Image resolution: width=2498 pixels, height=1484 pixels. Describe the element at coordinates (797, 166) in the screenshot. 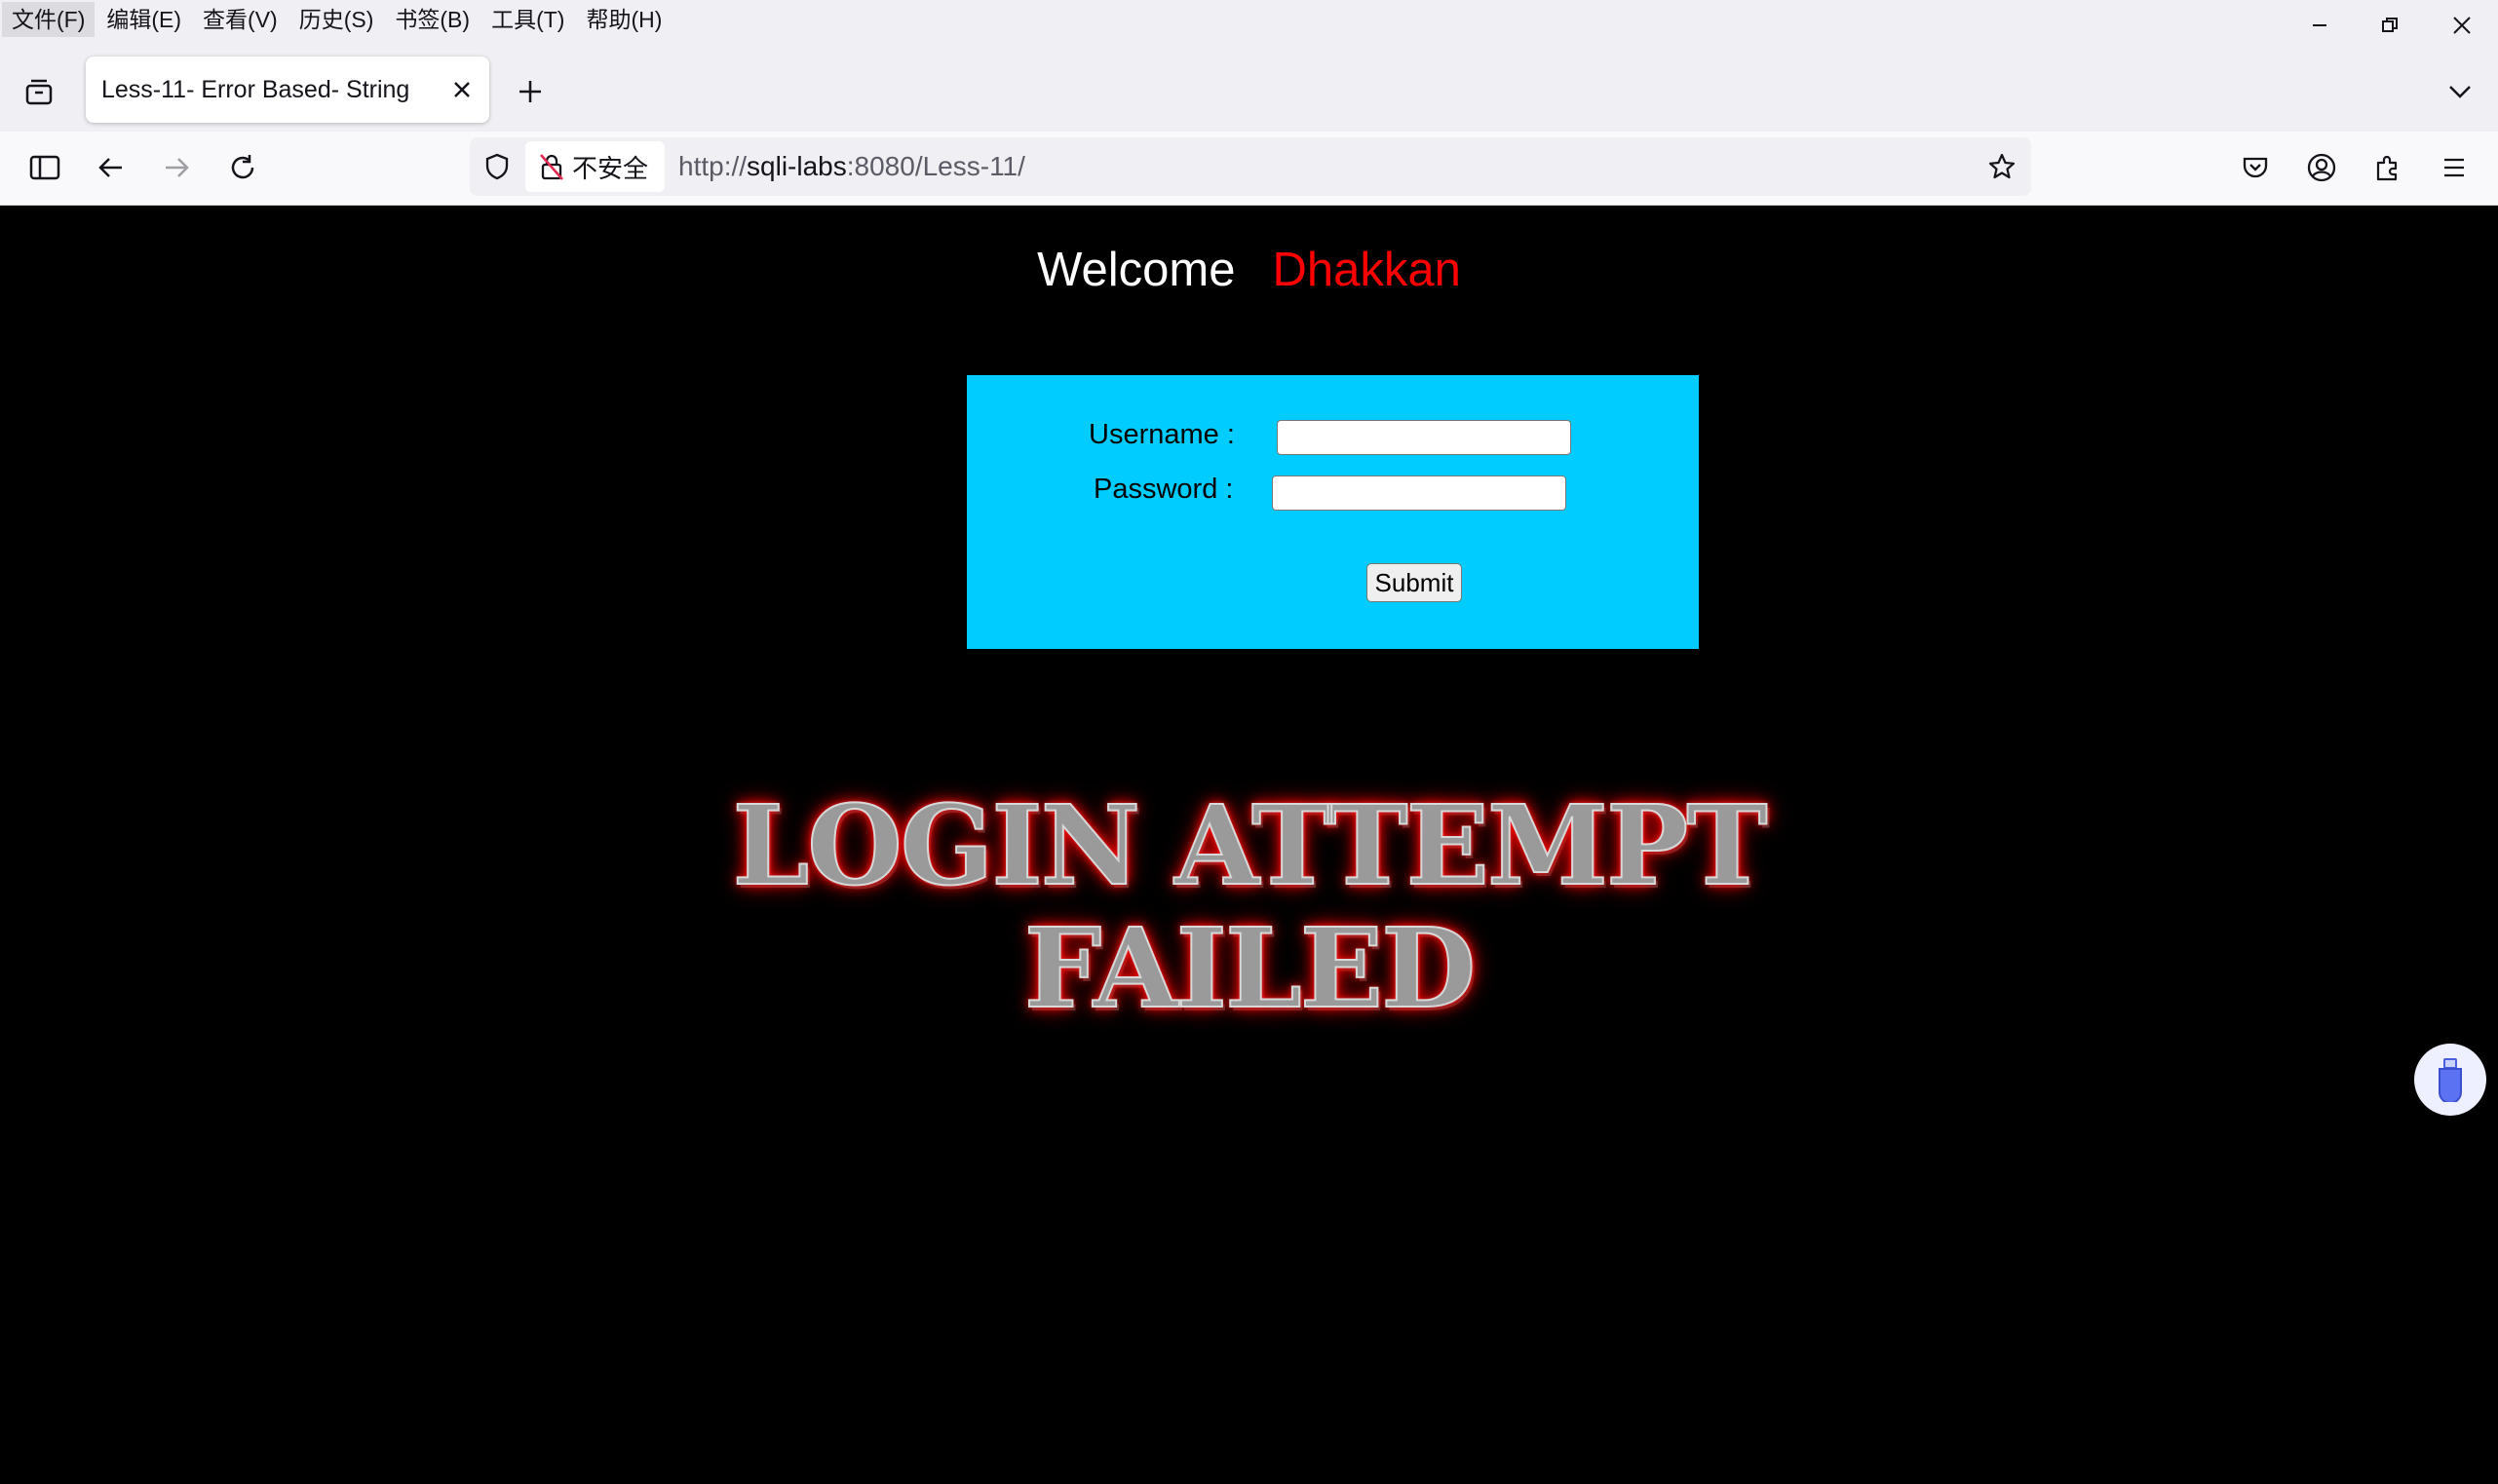

I see `url-host: sqli-labs` at that location.